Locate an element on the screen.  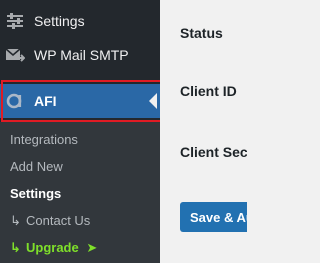
save-authorize-button: Save & Au is located at coordinates (213, 217).